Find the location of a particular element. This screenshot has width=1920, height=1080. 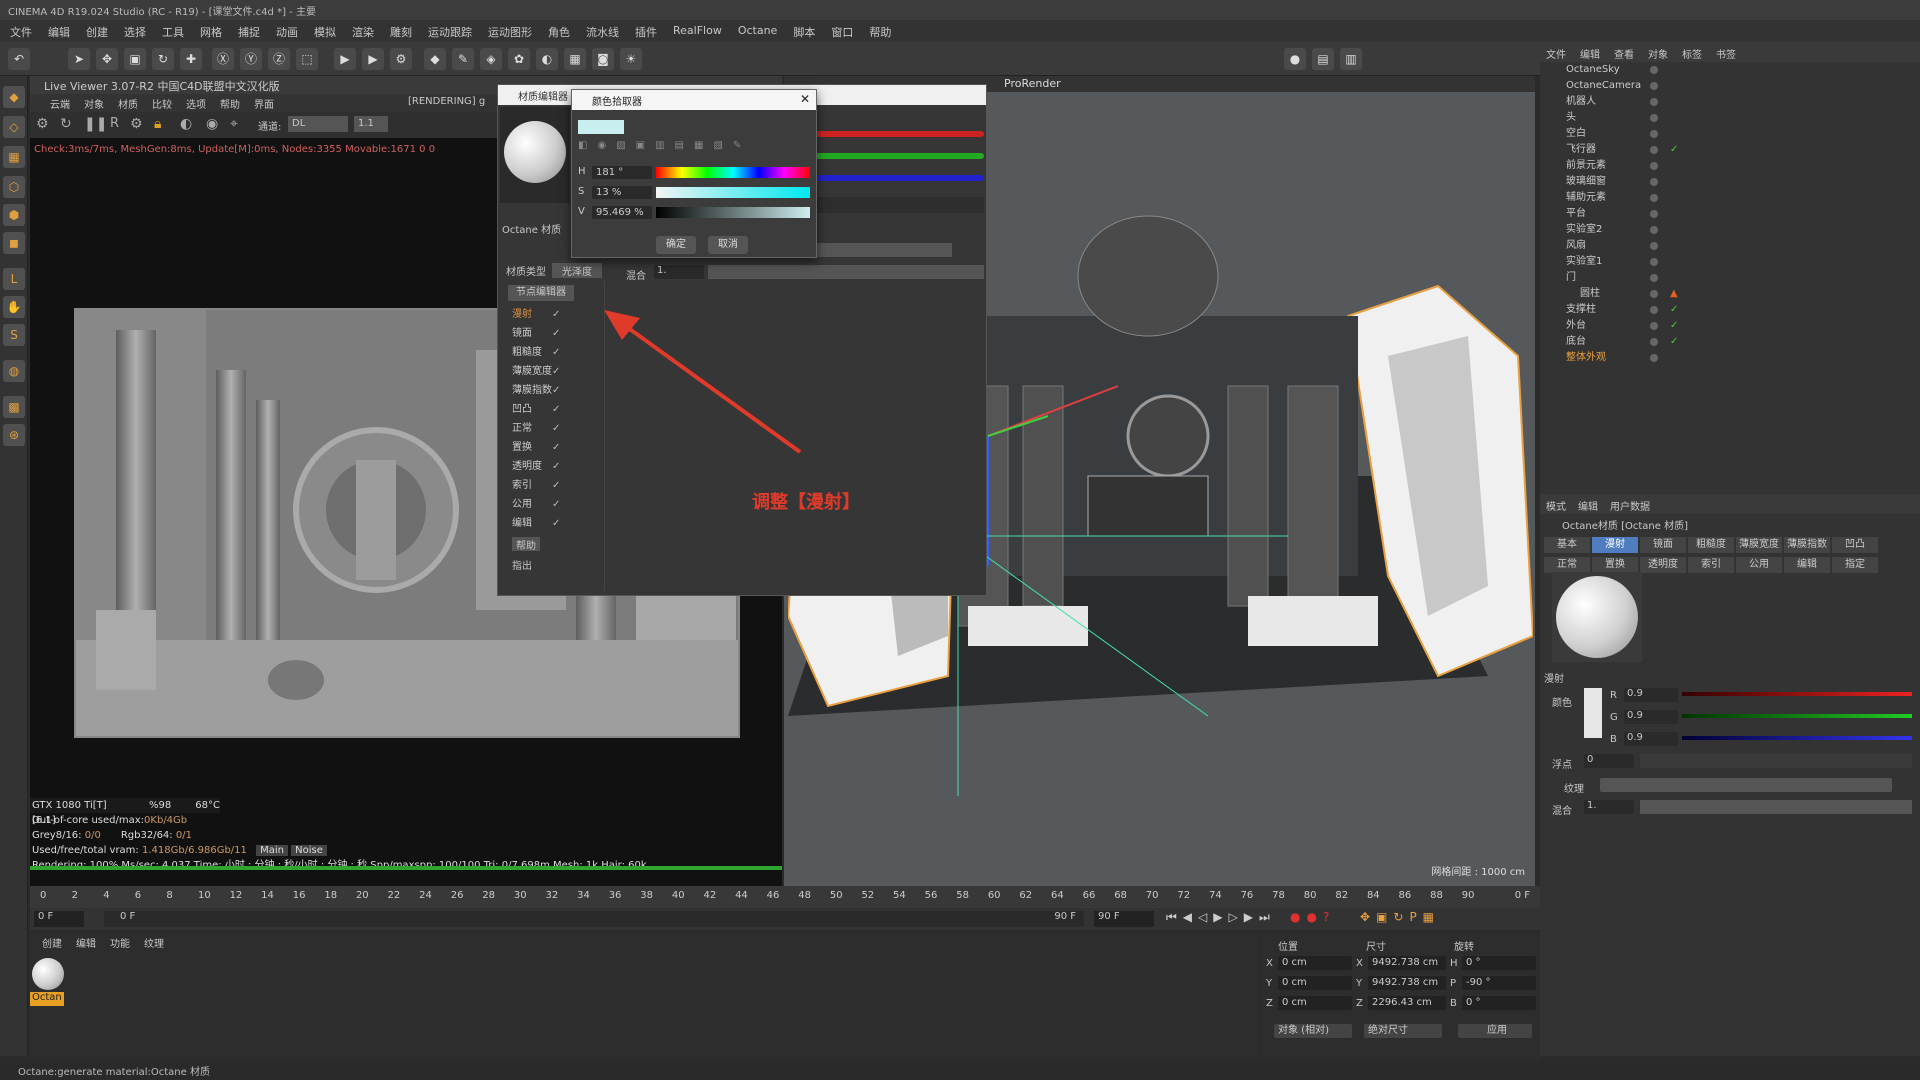

h-rotation-field: 0 ° is located at coordinates (1499, 963).